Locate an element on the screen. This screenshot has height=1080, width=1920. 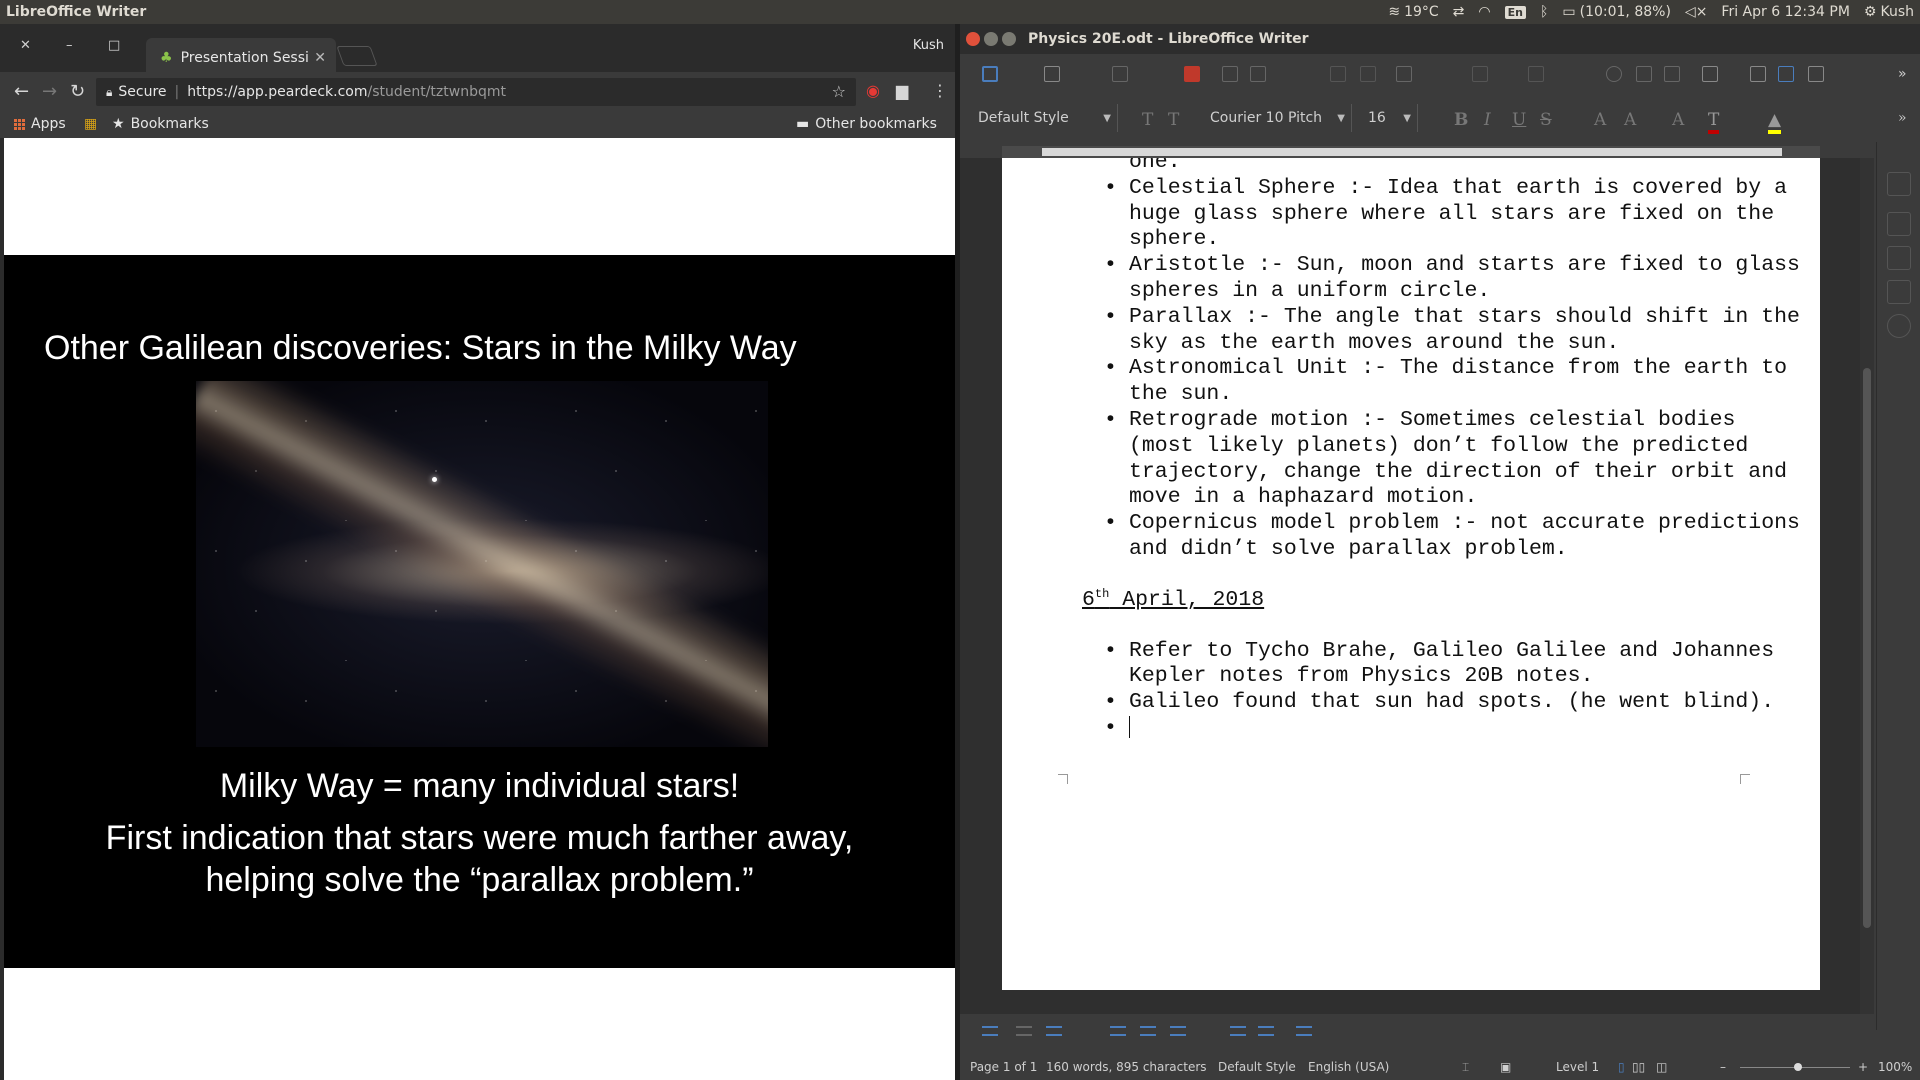
font-name-select: Courier 10 Pitch ▼ is located at coordinates (1277, 118).